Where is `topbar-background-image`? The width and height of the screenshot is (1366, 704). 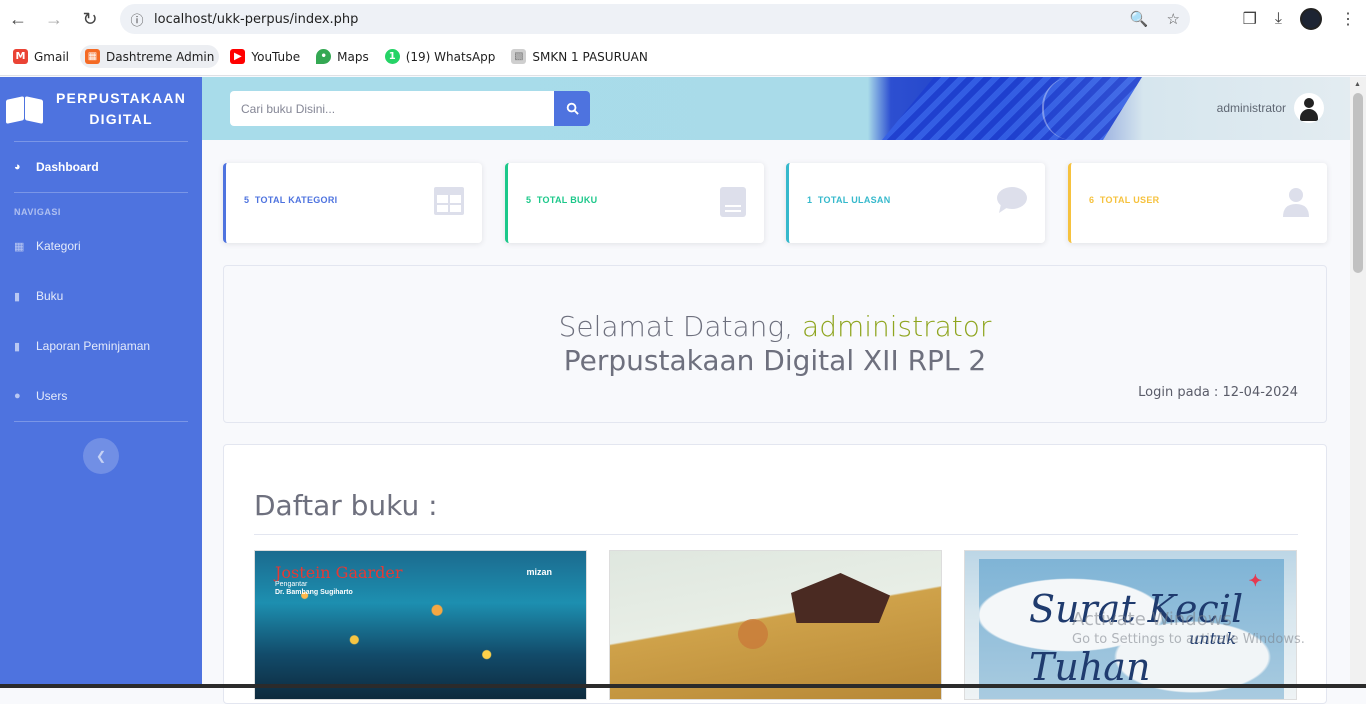
topbar-background-image is located at coordinates (1012, 108).